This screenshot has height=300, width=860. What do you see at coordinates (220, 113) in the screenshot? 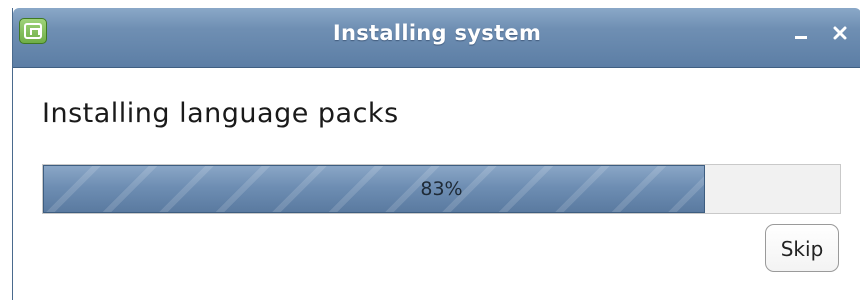
I see `step-heading: Installing language packs` at bounding box center [220, 113].